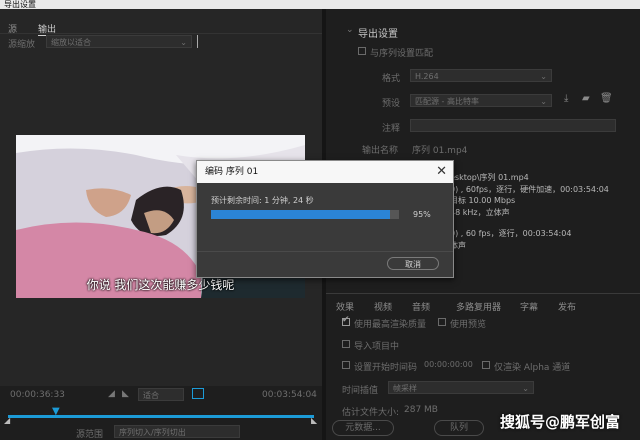 The width and height of the screenshot is (640, 440). Describe the element at coordinates (442, 322) in the screenshot. I see `use-preview-checkbox` at that location.